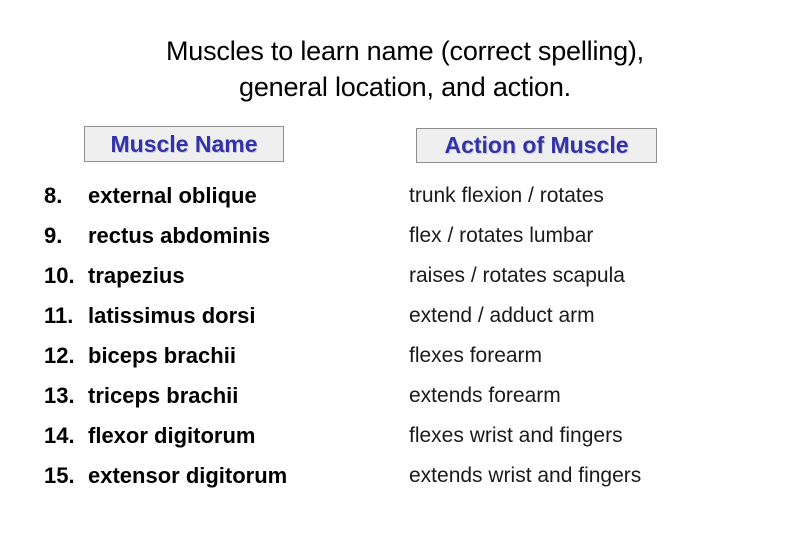  Describe the element at coordinates (502, 315) in the screenshot. I see `list-item-action: extend / adduct arm` at that location.